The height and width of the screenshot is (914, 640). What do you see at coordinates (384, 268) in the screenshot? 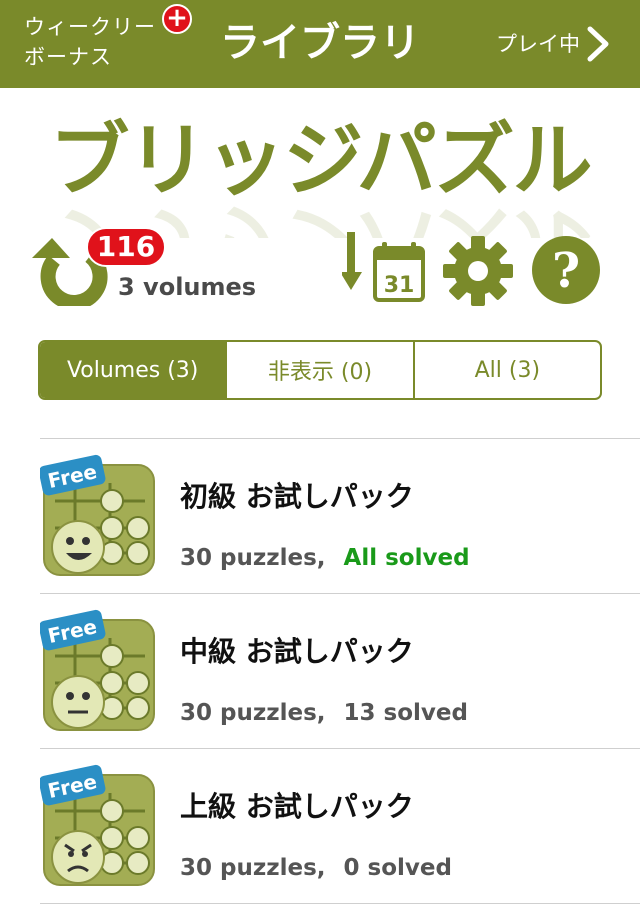
I see `download-calendar-icon: 31` at bounding box center [384, 268].